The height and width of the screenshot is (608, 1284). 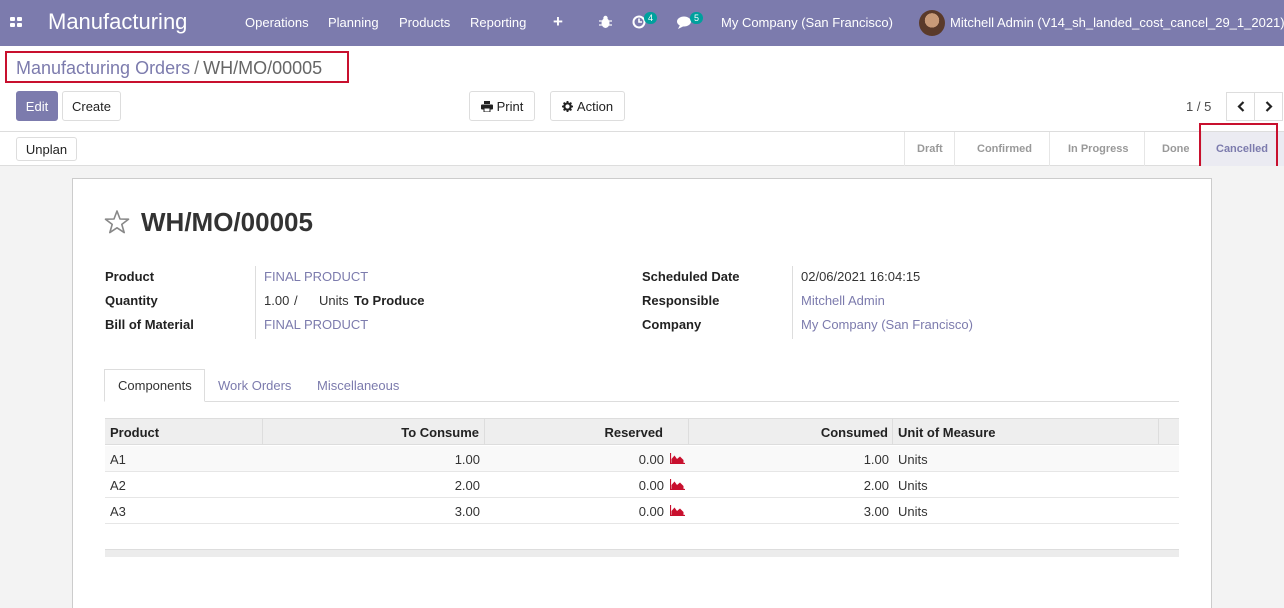 What do you see at coordinates (1096, 149) in the screenshot?
I see `status-step-in-progress: In Progress` at bounding box center [1096, 149].